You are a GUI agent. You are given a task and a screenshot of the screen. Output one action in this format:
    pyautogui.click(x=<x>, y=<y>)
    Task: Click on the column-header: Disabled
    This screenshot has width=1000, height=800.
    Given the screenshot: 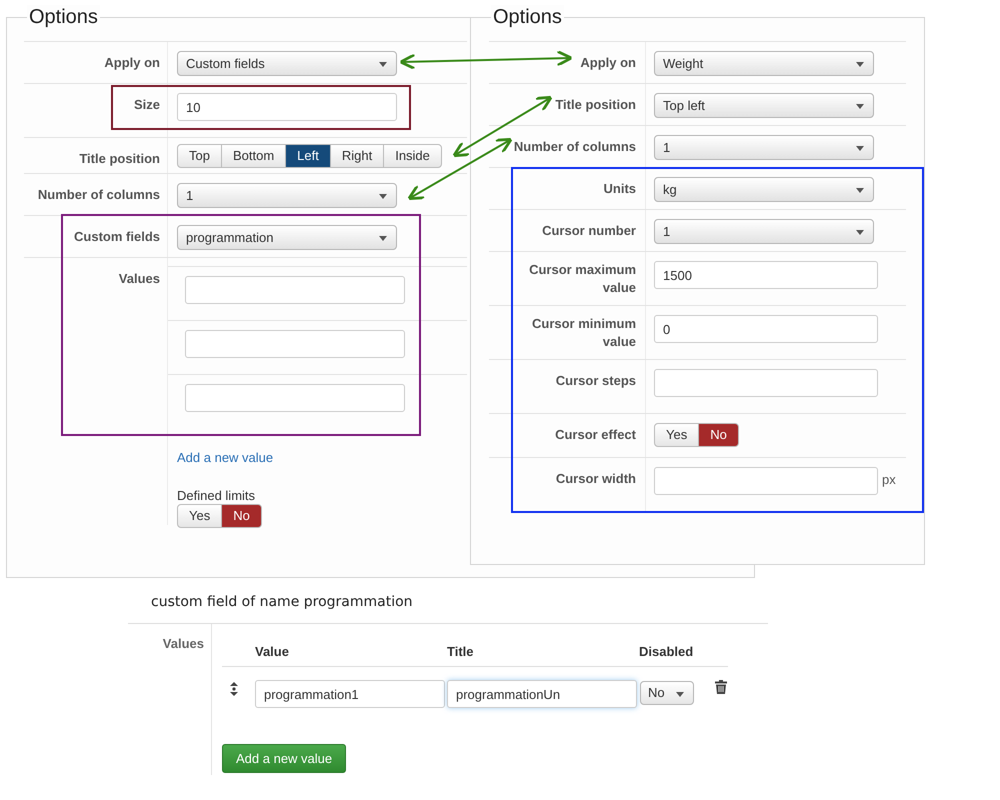 What is the action you would take?
    pyautogui.click(x=666, y=652)
    